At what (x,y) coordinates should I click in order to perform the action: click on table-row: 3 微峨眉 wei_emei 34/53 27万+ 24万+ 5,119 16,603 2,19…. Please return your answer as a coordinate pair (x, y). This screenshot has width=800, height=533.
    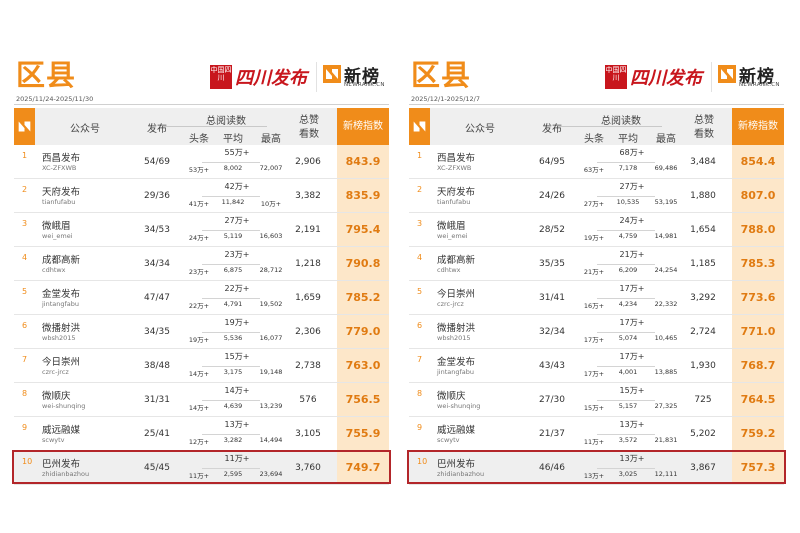
    Looking at the image, I should click on (201, 230).